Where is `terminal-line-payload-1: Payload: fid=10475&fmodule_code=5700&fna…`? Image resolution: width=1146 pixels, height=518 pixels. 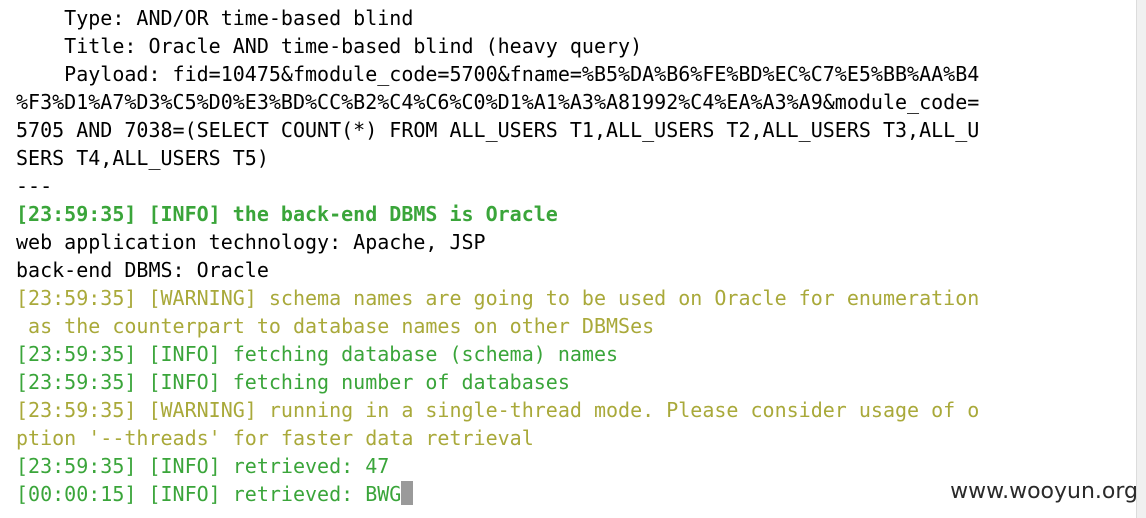 terminal-line-payload-1: Payload: fid=10475&fmodule_code=5700&fna… is located at coordinates (498, 74).